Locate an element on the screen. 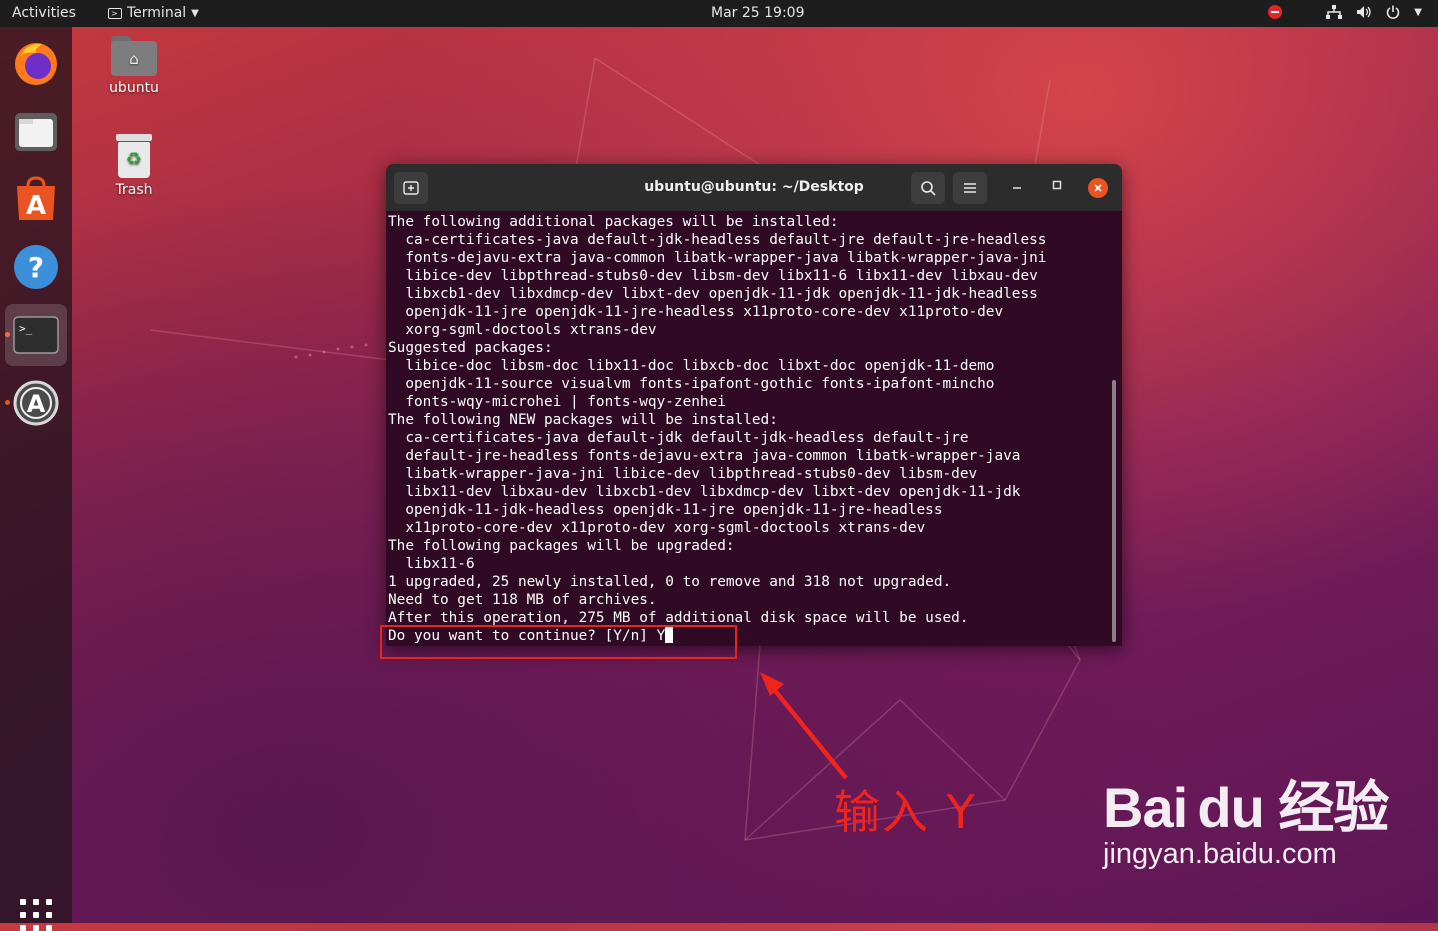  terminal-line: libx11-6 is located at coordinates (431, 564).